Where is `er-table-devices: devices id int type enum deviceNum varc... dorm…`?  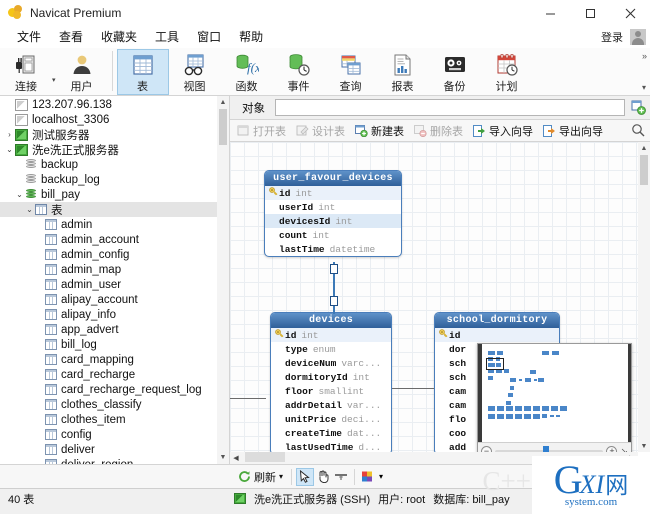
er-table-devices: devices id int type enum deviceNum varc... dorm… is located at coordinates (331, 382).